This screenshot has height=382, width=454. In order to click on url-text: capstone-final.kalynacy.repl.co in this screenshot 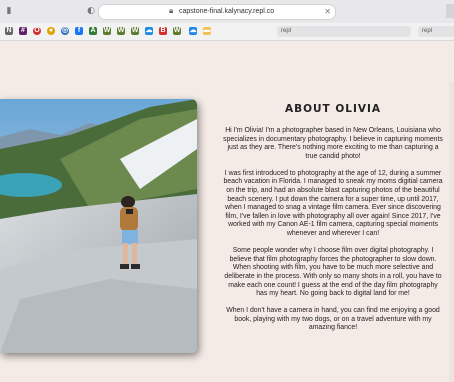, I will do `click(226, 12)`.